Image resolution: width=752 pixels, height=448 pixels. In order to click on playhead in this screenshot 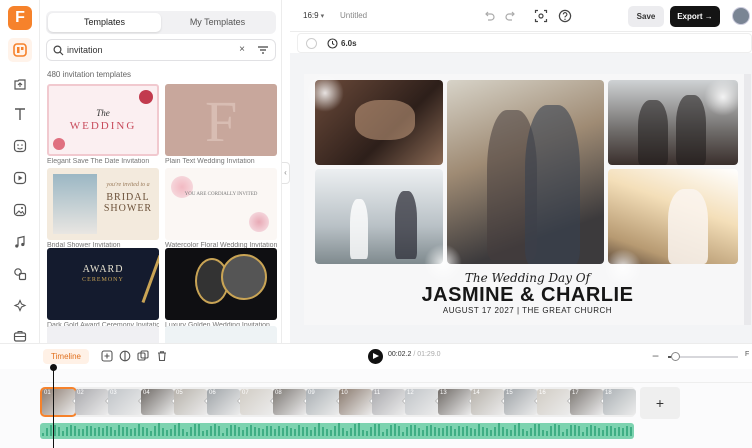, I will do `click(53, 406)`.